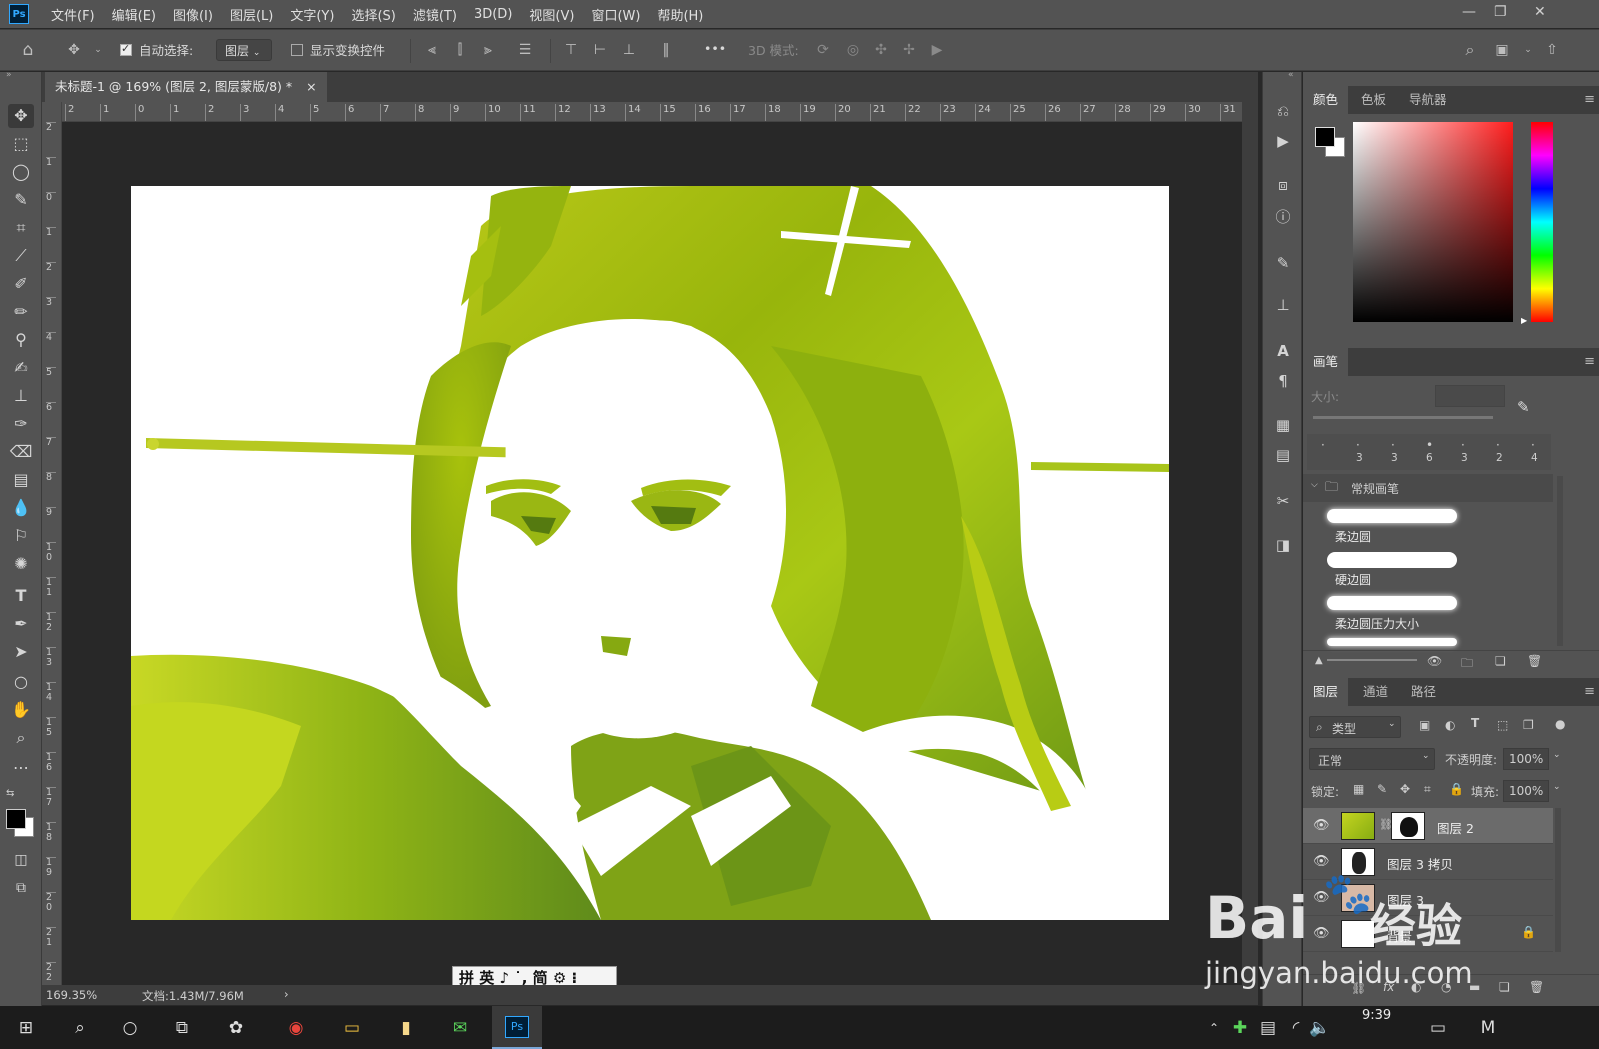 The height and width of the screenshot is (1049, 1599). What do you see at coordinates (1382, 789) in the screenshot?
I see `lock-pixels-icon: ✎` at bounding box center [1382, 789].